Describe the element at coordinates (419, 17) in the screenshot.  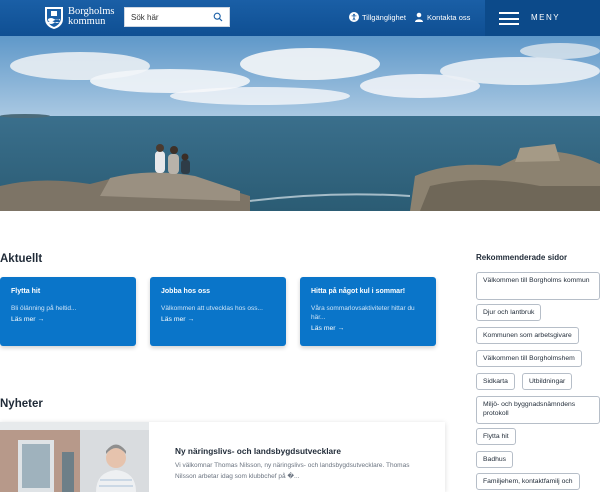
I see `person-icon` at that location.